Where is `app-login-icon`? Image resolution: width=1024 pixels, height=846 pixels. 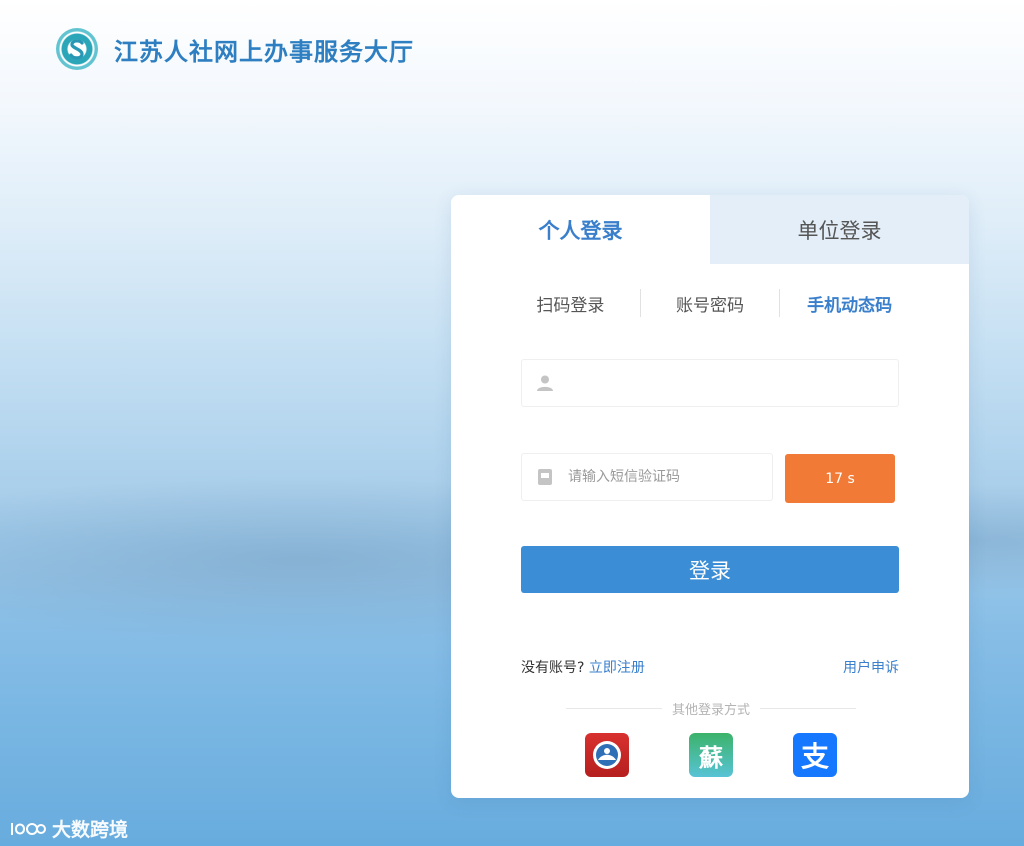 app-login-icon is located at coordinates (607, 755).